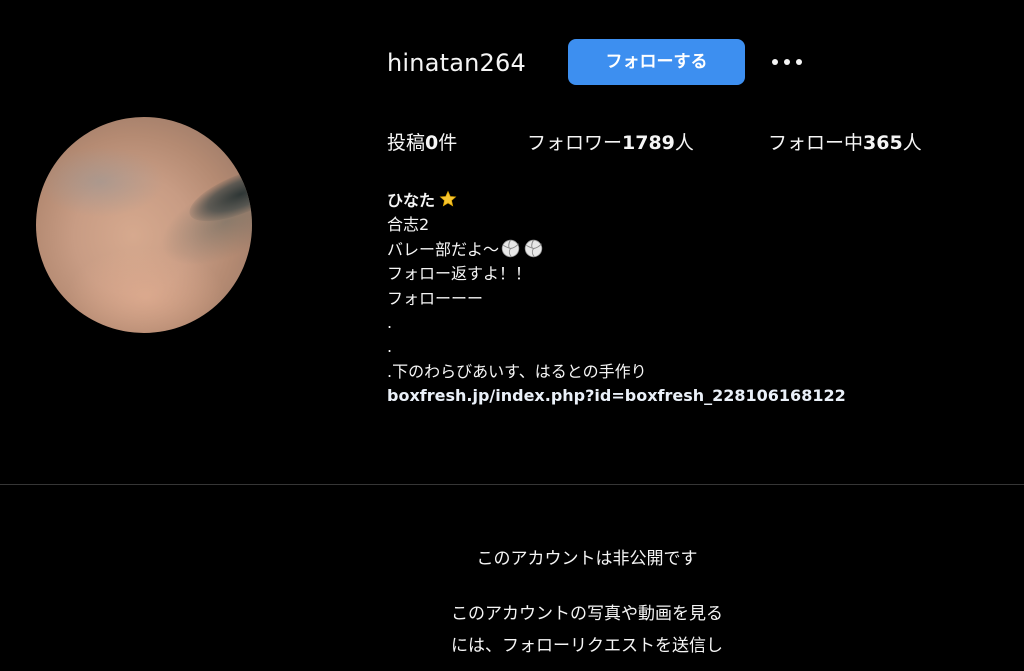 The width and height of the screenshot is (1024, 671). What do you see at coordinates (687, 250) in the screenshot?
I see `bio-line-with-icons: バレー部だよ〜` at bounding box center [687, 250].